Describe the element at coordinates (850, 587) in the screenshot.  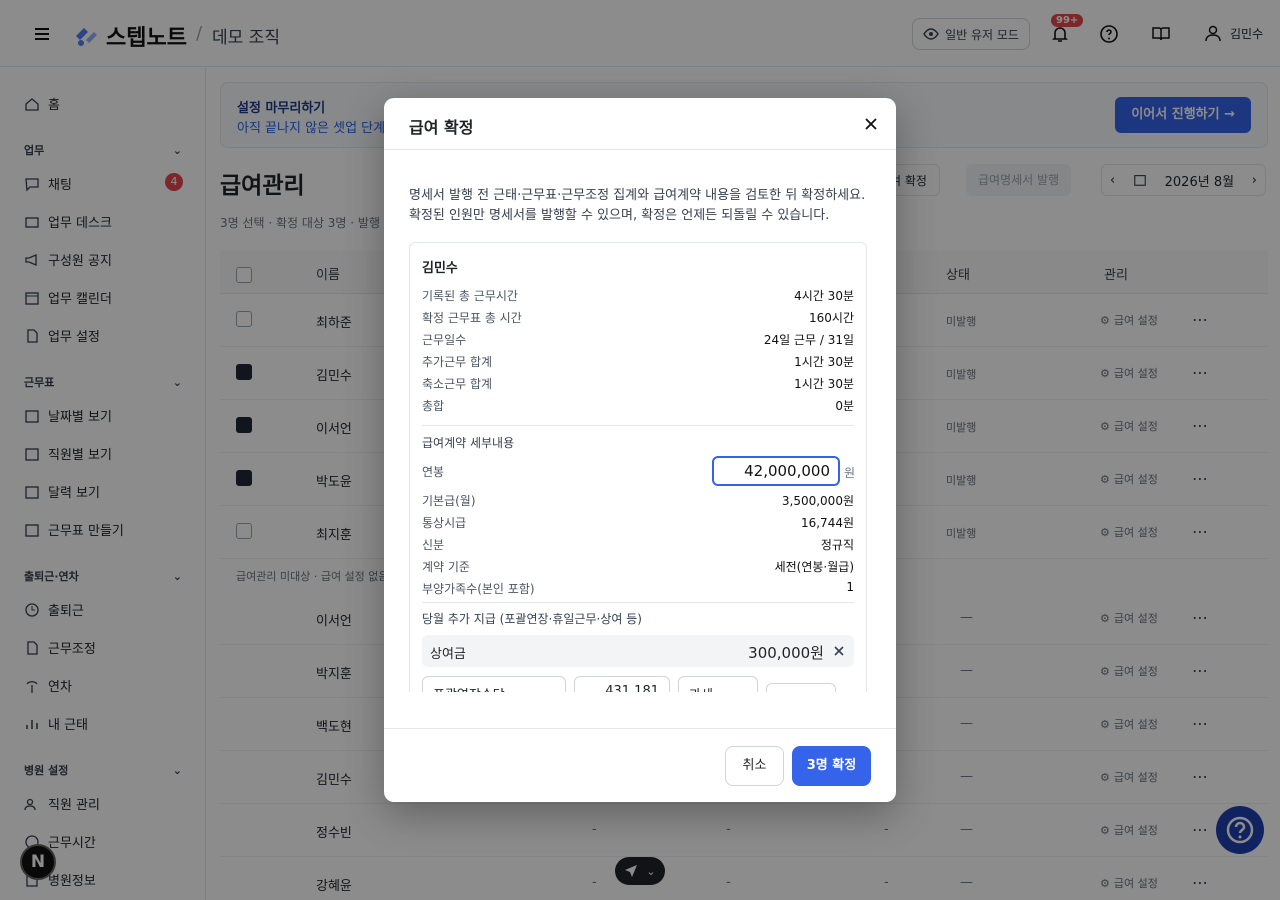
I see `kv-value: 1` at that location.